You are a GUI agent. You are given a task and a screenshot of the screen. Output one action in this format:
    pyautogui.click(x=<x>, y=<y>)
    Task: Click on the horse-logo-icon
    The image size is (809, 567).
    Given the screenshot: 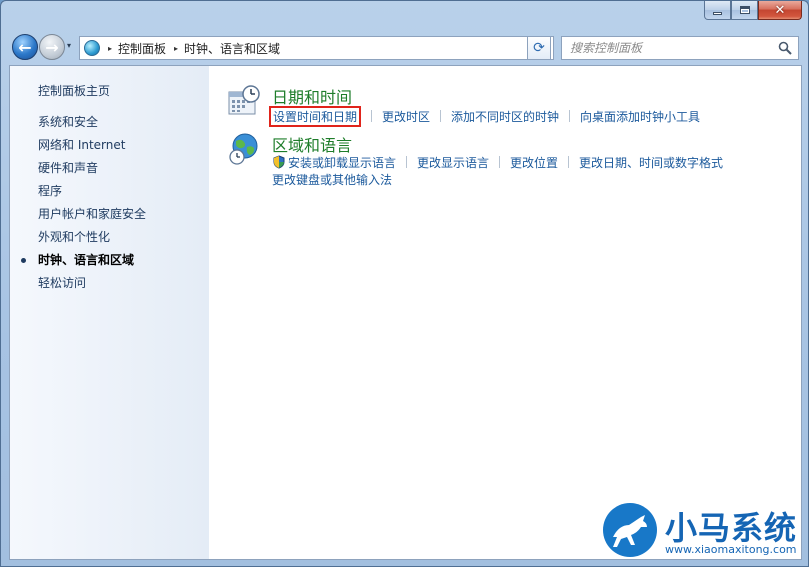 What is the action you would take?
    pyautogui.click(x=630, y=530)
    